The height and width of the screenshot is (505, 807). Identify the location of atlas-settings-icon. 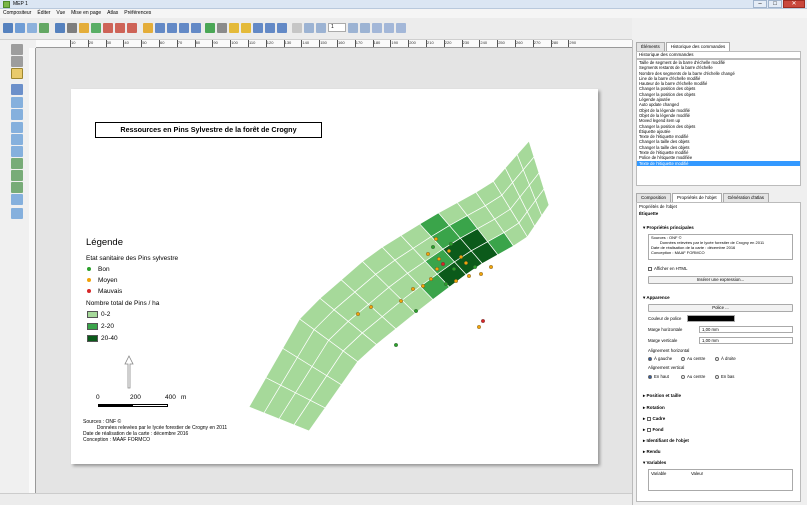
(401, 28).